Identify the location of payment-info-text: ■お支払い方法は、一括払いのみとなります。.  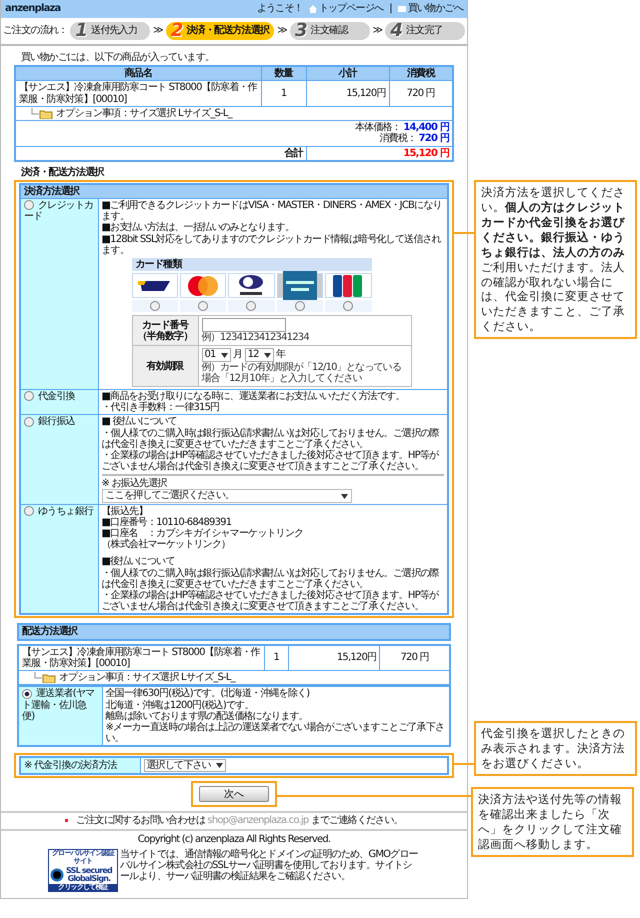
(199, 228).